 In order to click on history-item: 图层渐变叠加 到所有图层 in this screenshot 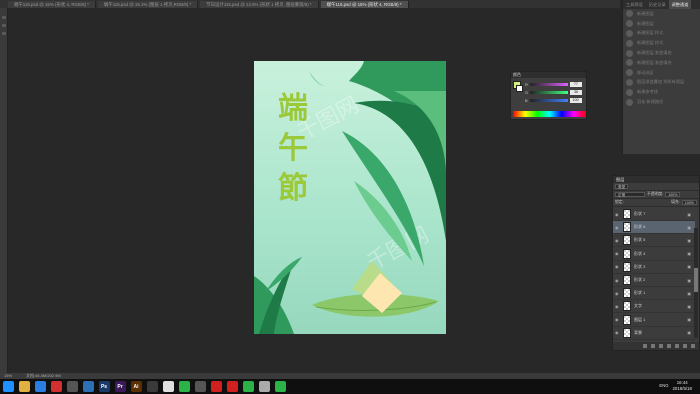, I will do `click(661, 83)`.